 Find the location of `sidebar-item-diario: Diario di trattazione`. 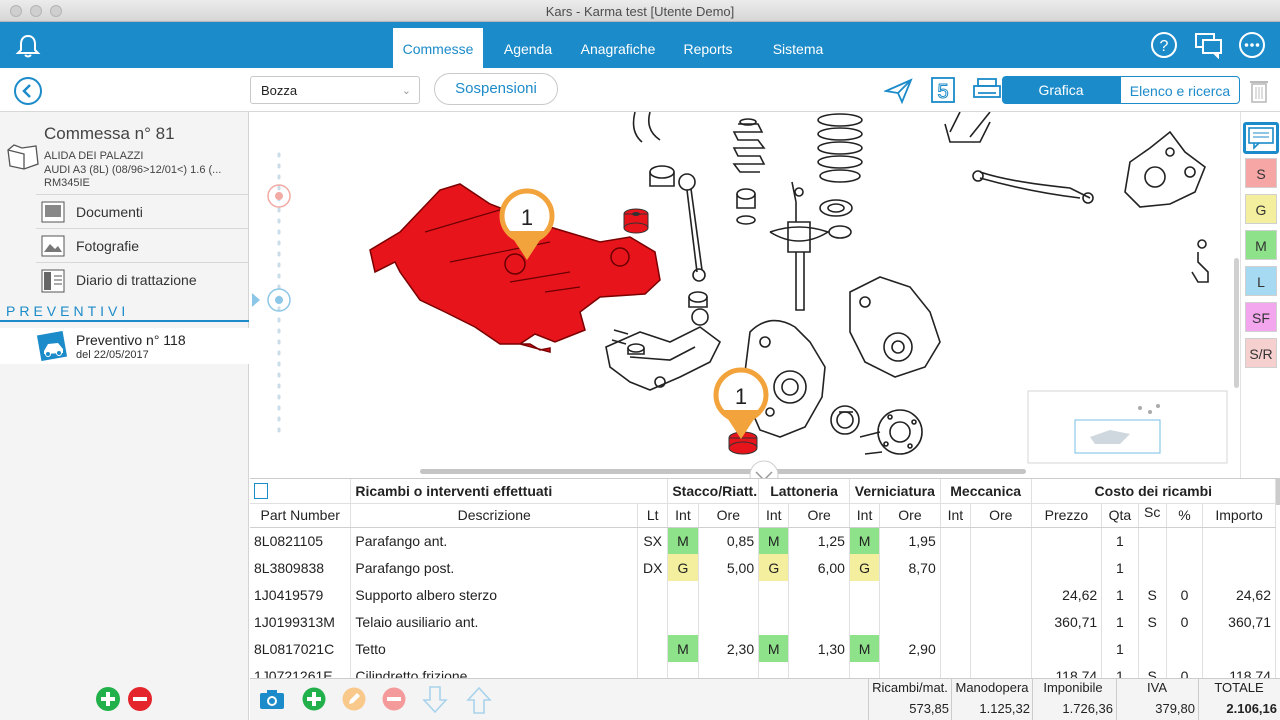

sidebar-item-diario: Diario di trattazione is located at coordinates (142, 279).